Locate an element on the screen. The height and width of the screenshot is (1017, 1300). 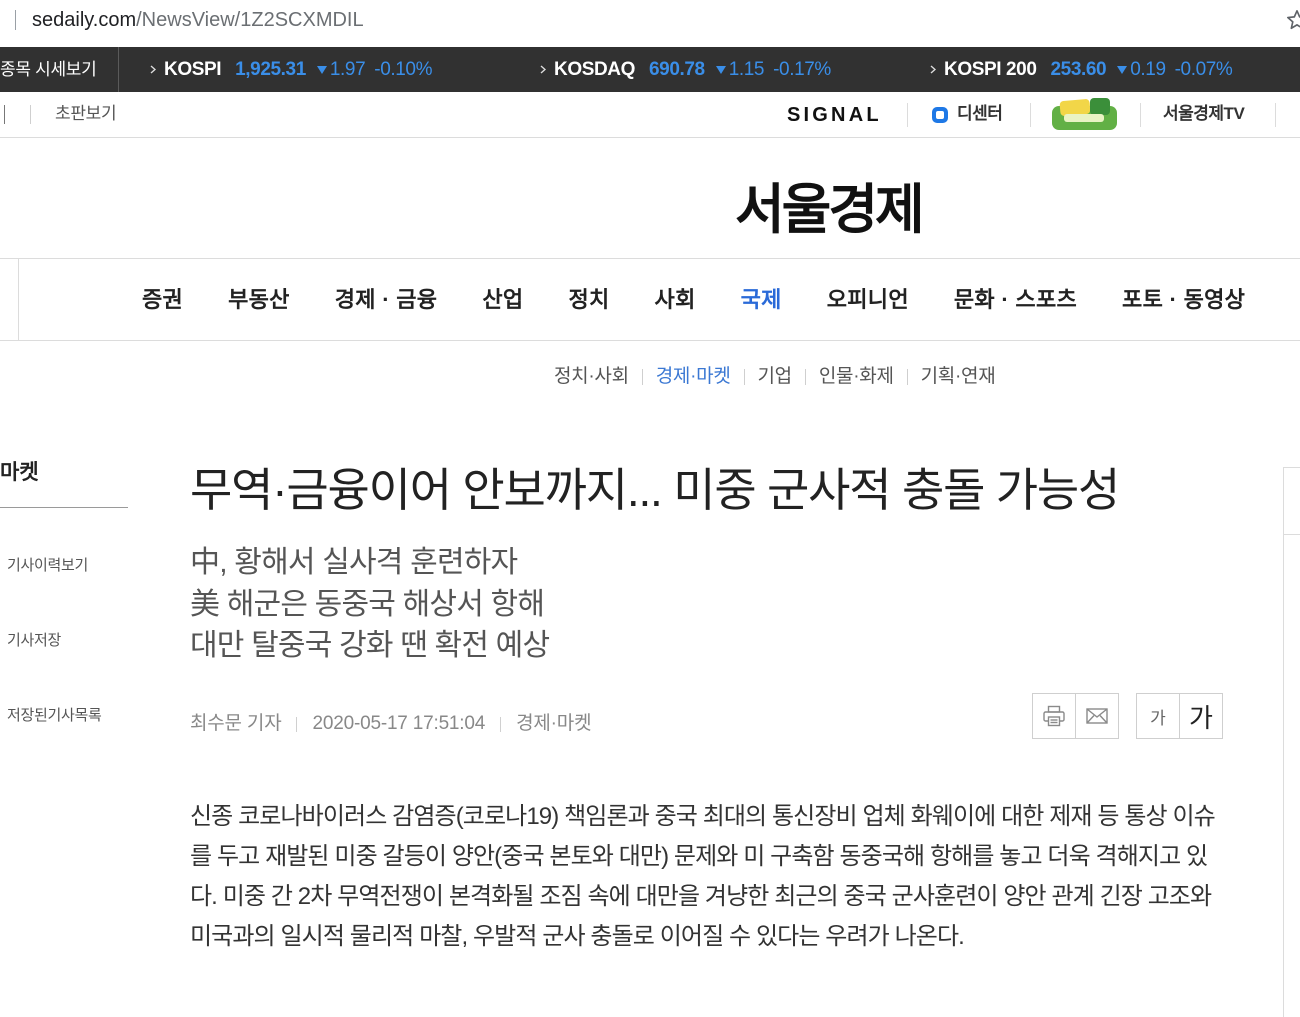
browser-address-bar: sedaily.com/NewsView/1Z2SCXMDIL is located at coordinates (650, 20).